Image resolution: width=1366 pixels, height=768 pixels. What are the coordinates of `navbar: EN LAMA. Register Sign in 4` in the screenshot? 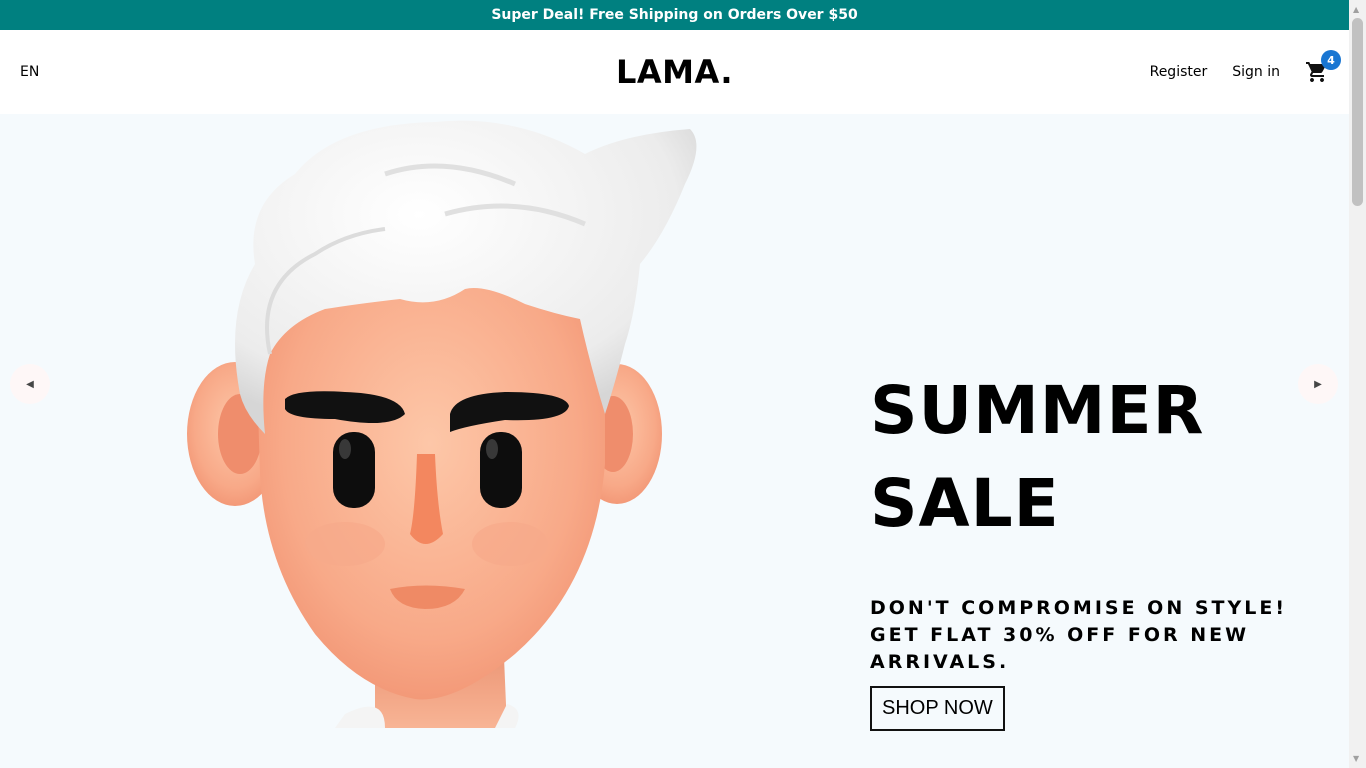 It's located at (674, 72).